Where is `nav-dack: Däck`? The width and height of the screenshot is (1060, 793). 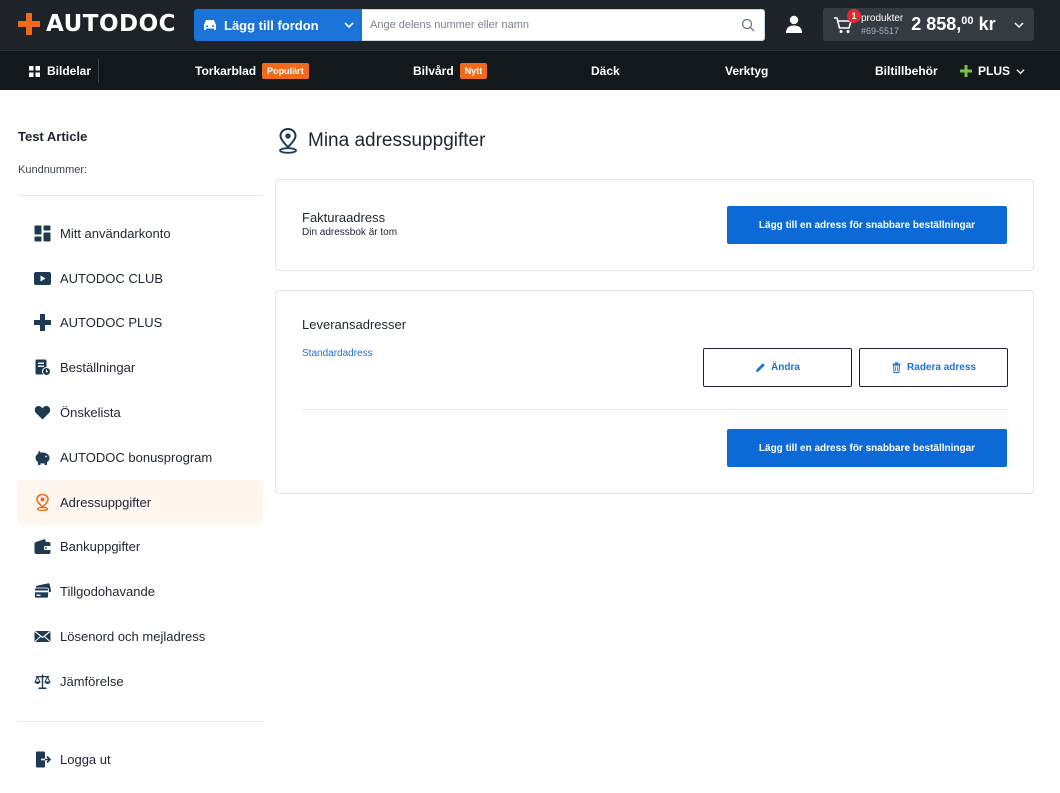 nav-dack: Däck is located at coordinates (605, 71).